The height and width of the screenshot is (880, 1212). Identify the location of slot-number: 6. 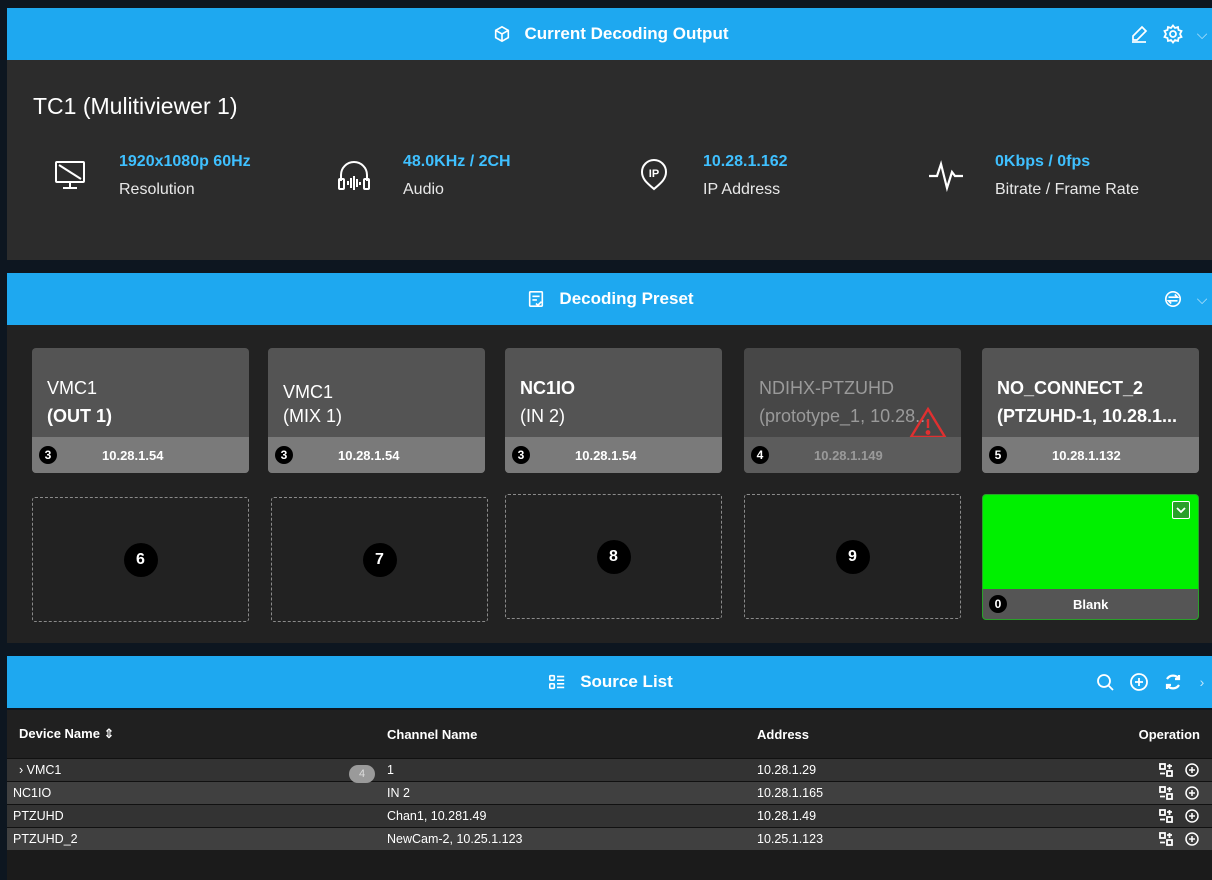
(140, 559).